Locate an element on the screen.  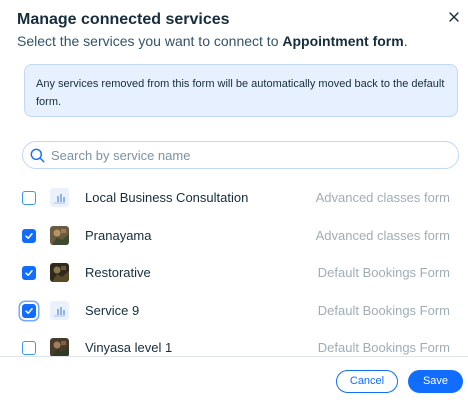
search-icon is located at coordinates (37, 155).